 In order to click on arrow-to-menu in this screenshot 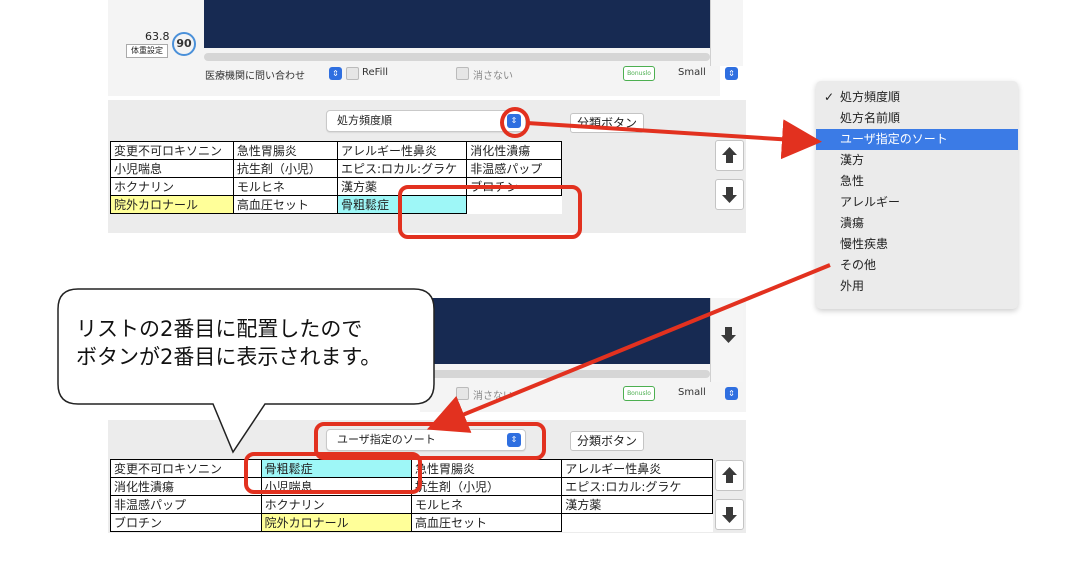, I will do `click(674, 139)`.